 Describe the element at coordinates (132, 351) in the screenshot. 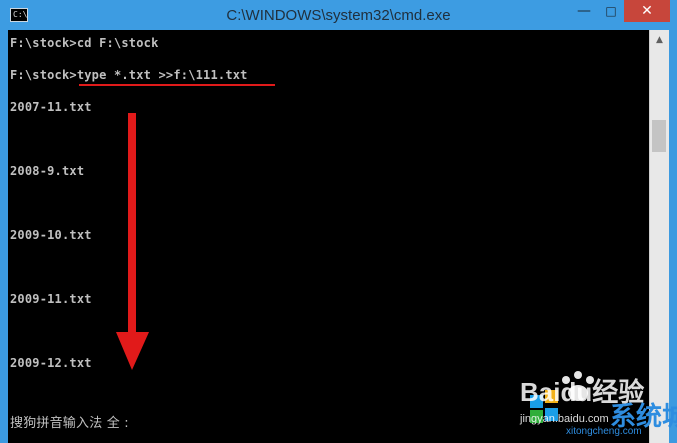

I see `down-arrow-icon` at that location.